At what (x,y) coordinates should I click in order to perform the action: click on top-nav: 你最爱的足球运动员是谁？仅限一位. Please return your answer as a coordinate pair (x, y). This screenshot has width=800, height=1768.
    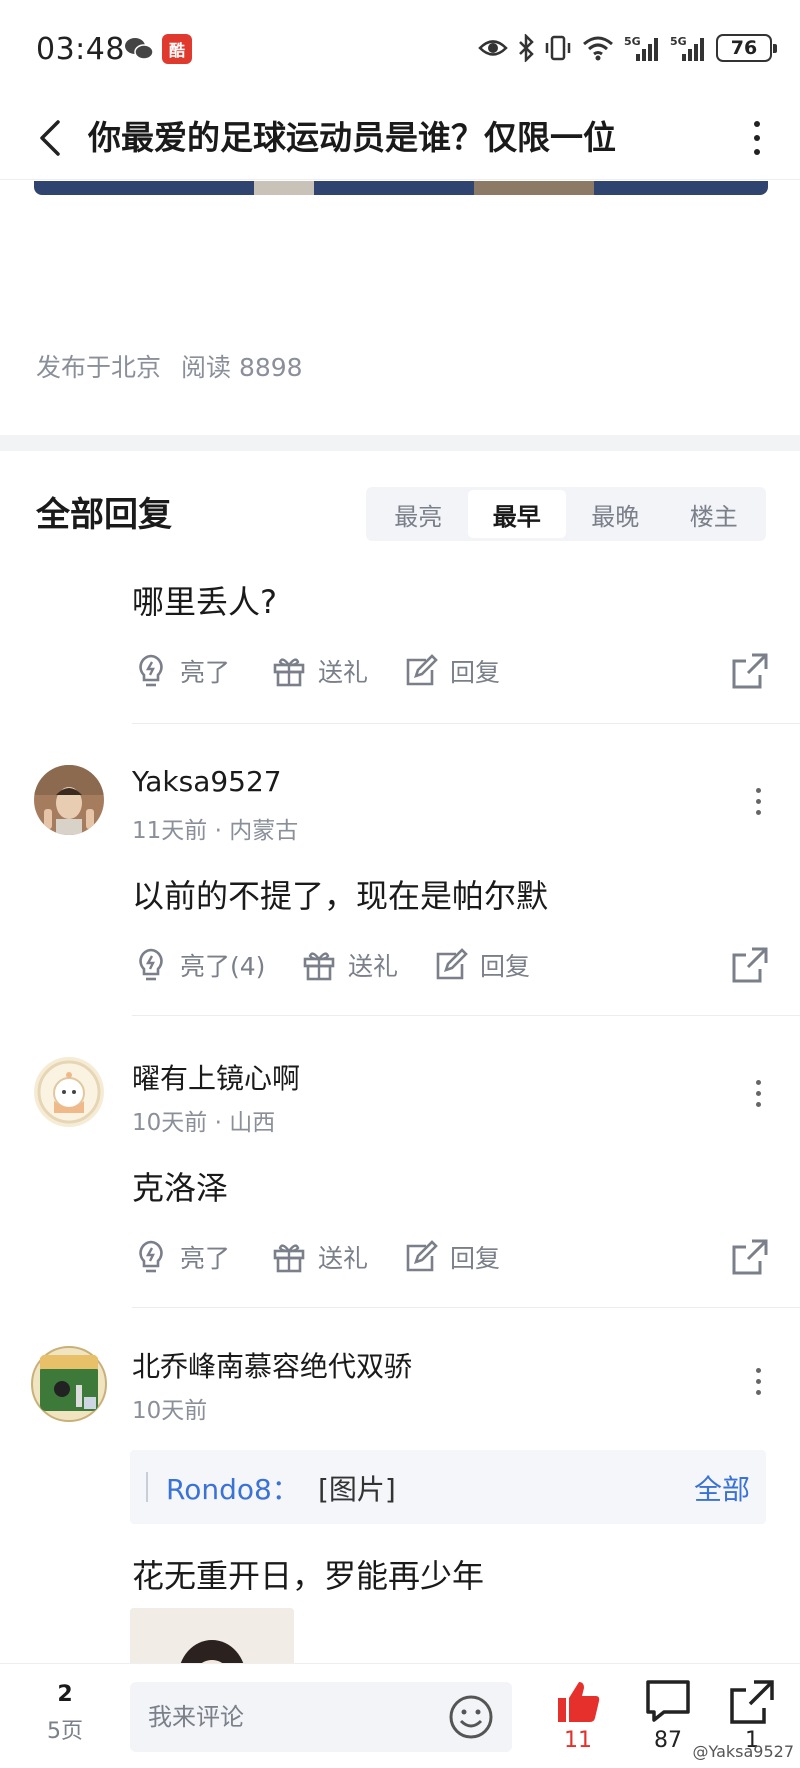
    Looking at the image, I should click on (400, 140).